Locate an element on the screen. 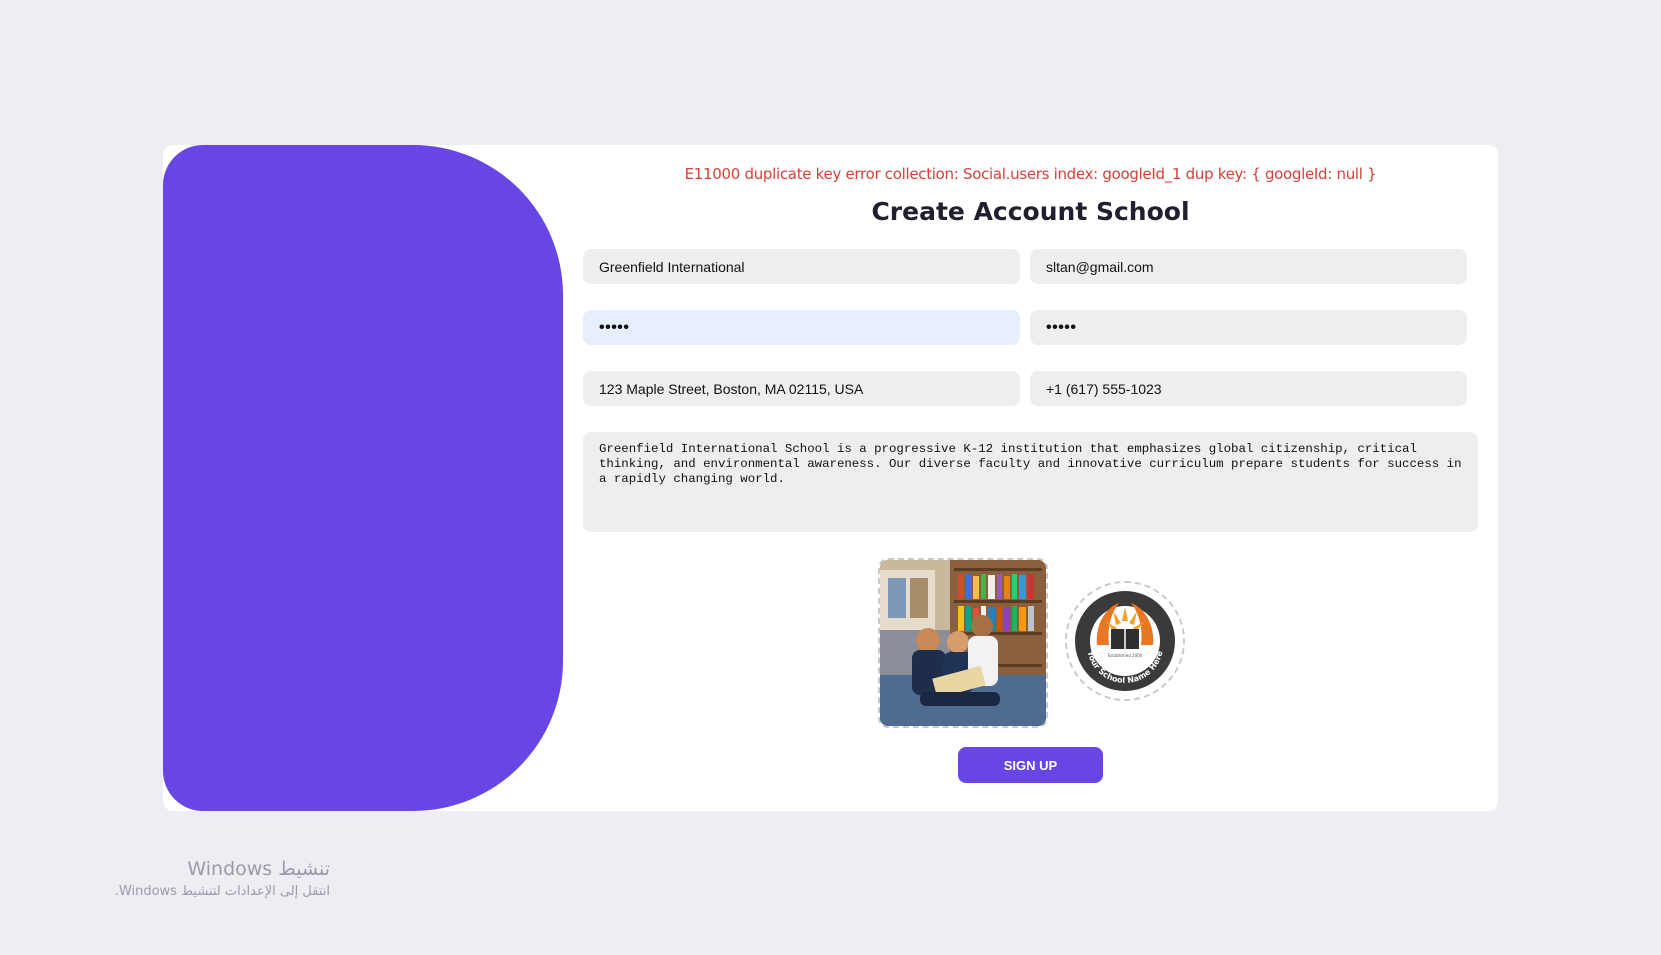  school-logo-image: Your School Name Here Established 2000 is located at coordinates (1125, 641).